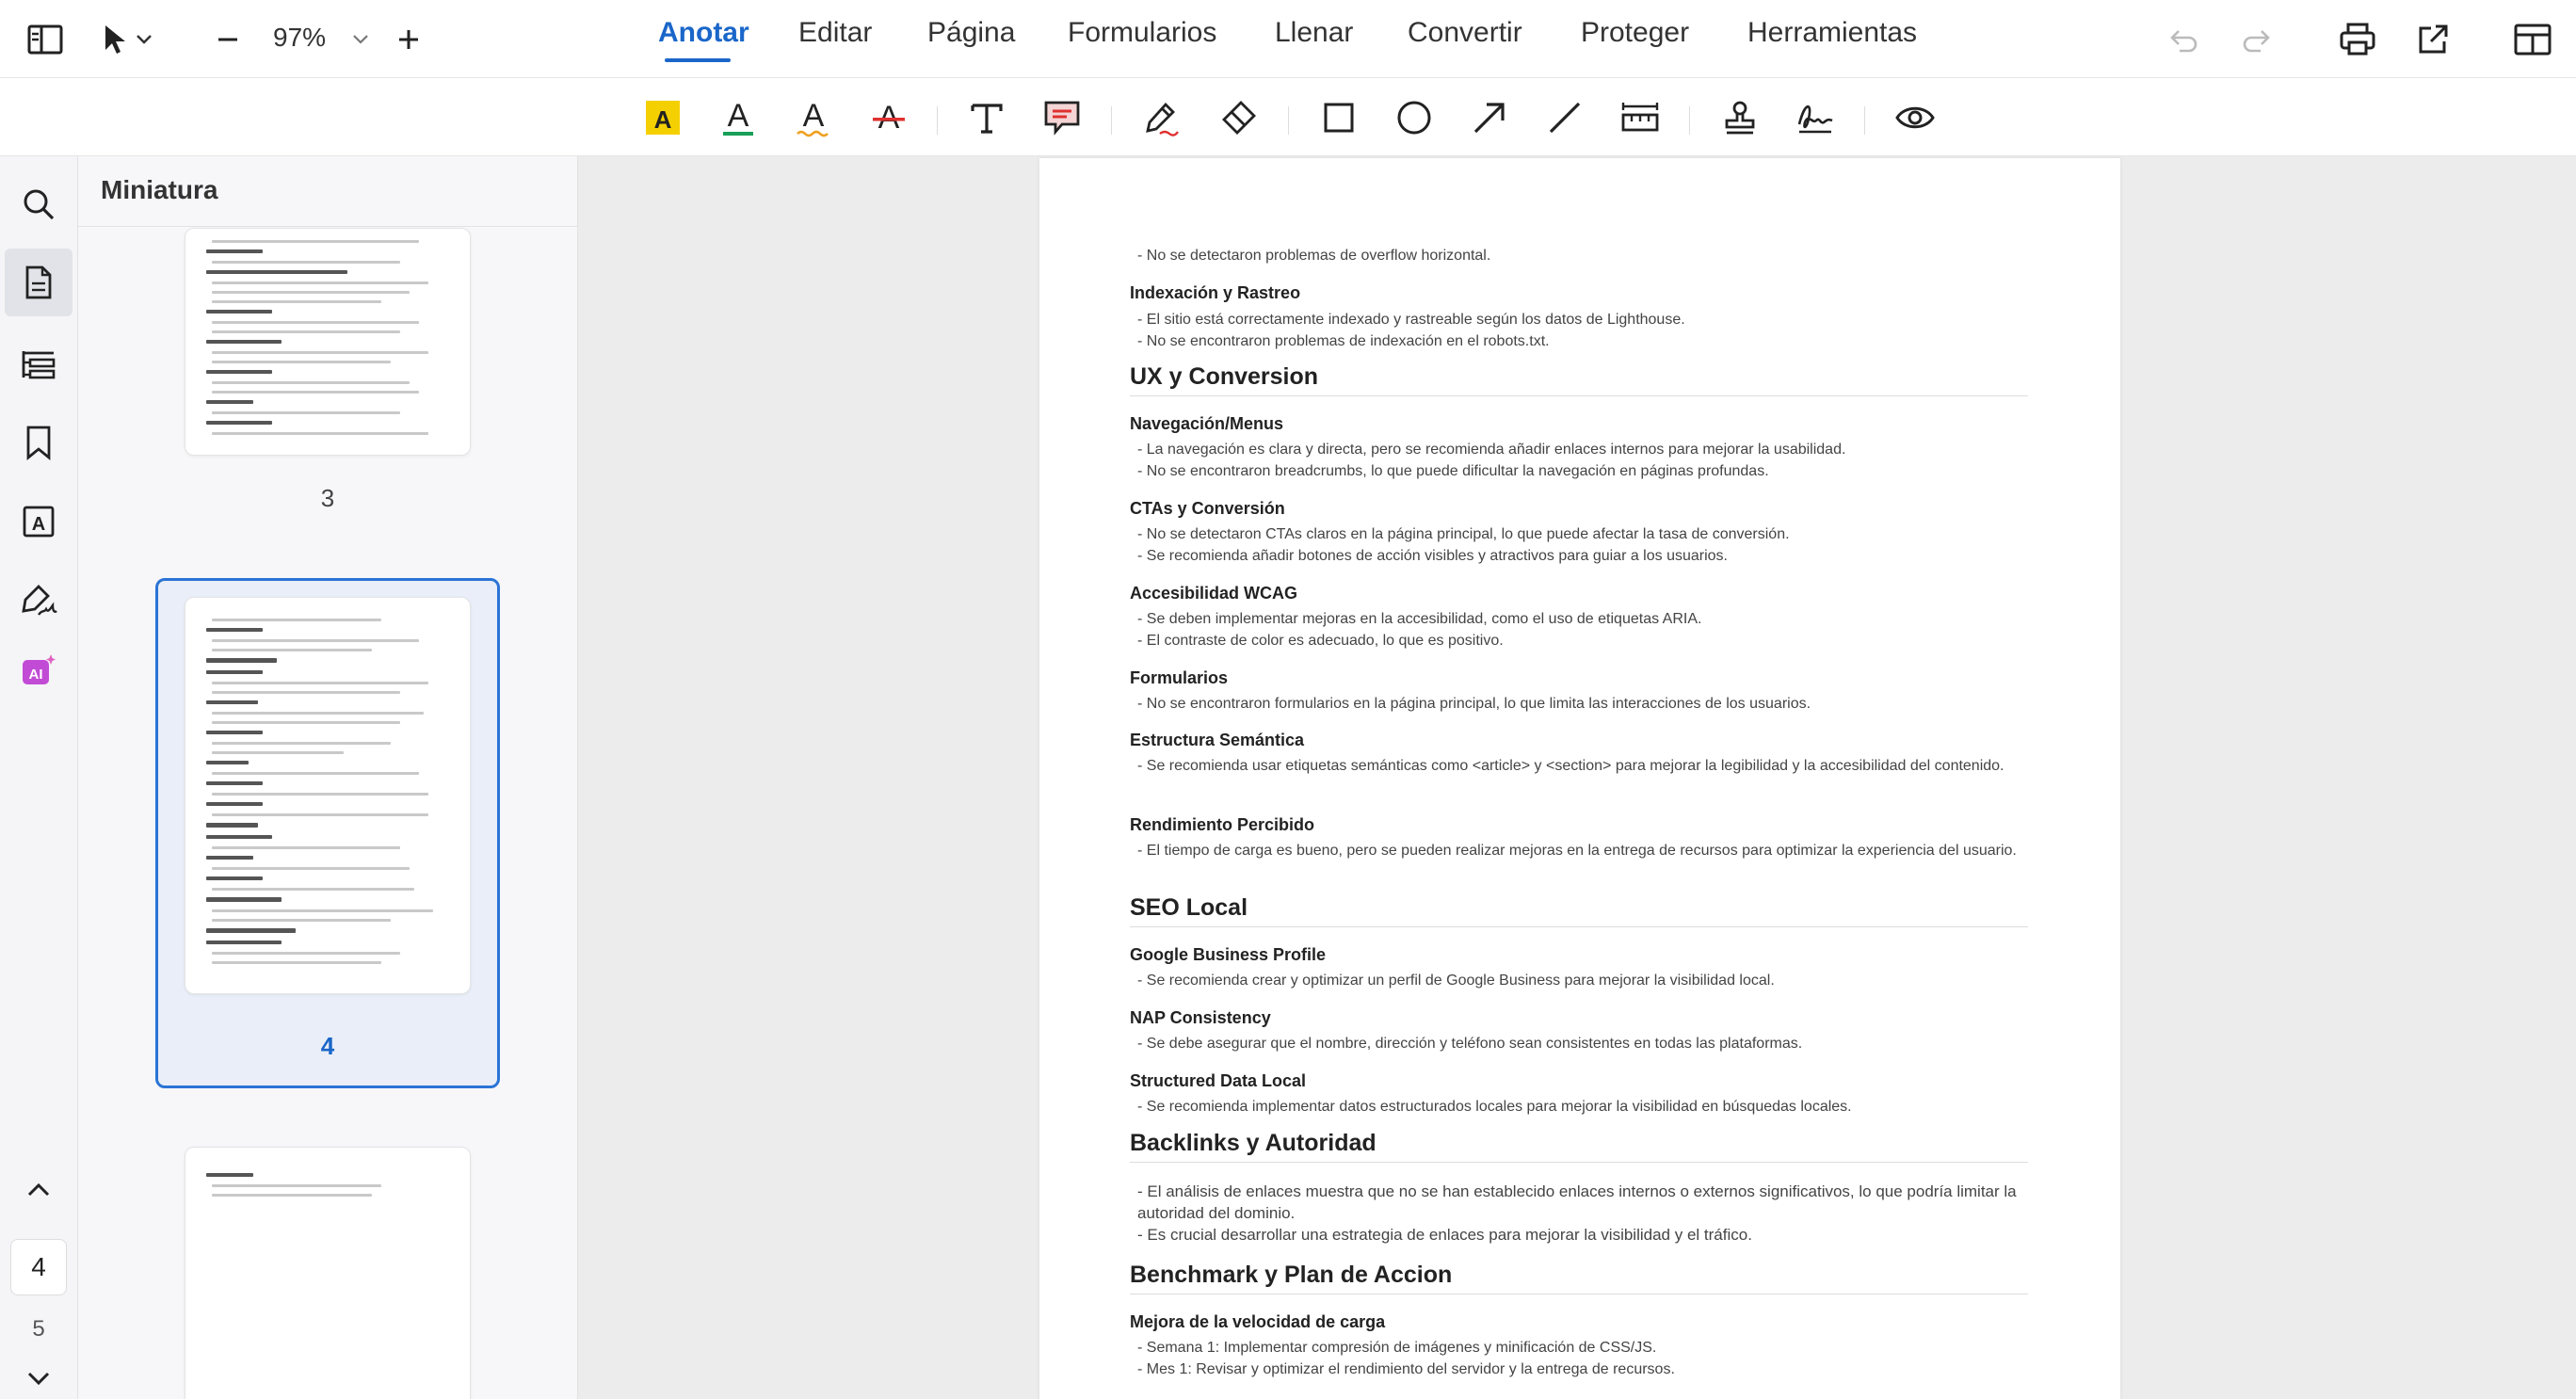 Image resolution: width=2576 pixels, height=1399 pixels. Describe the element at coordinates (1200, 1017) in the screenshot. I see `doc-heading: NAP Consistency` at that location.